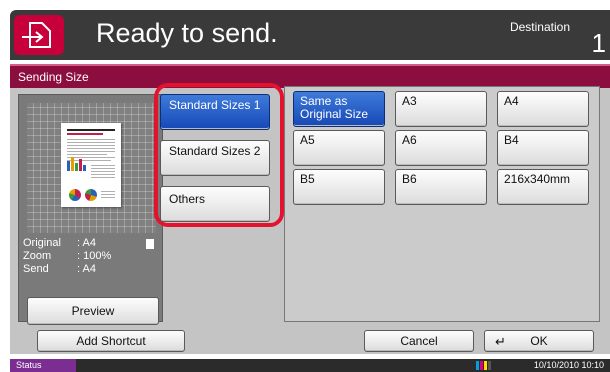 The width and height of the screenshot is (610, 372). What do you see at coordinates (39, 35) in the screenshot?
I see `send-icon` at bounding box center [39, 35].